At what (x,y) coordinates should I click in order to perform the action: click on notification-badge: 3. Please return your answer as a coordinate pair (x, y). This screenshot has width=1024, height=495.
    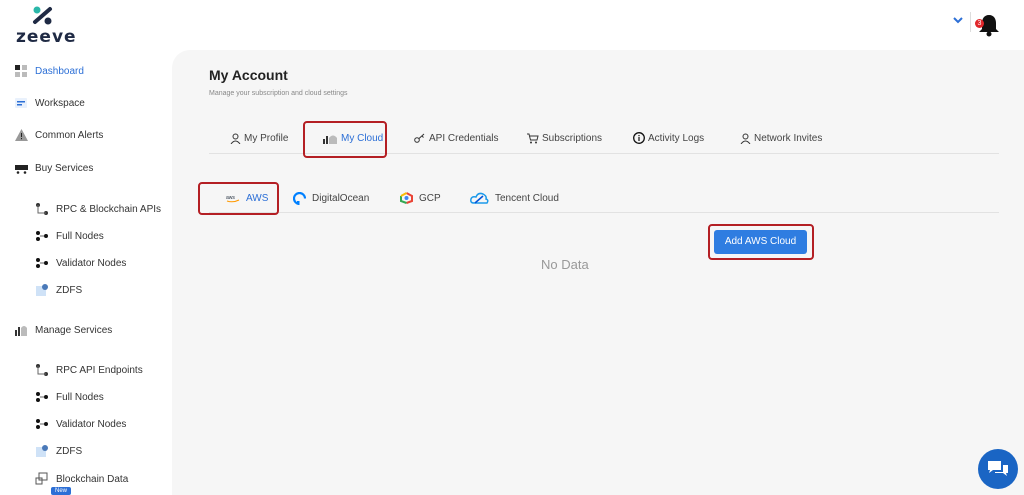
    Looking at the image, I should click on (979, 23).